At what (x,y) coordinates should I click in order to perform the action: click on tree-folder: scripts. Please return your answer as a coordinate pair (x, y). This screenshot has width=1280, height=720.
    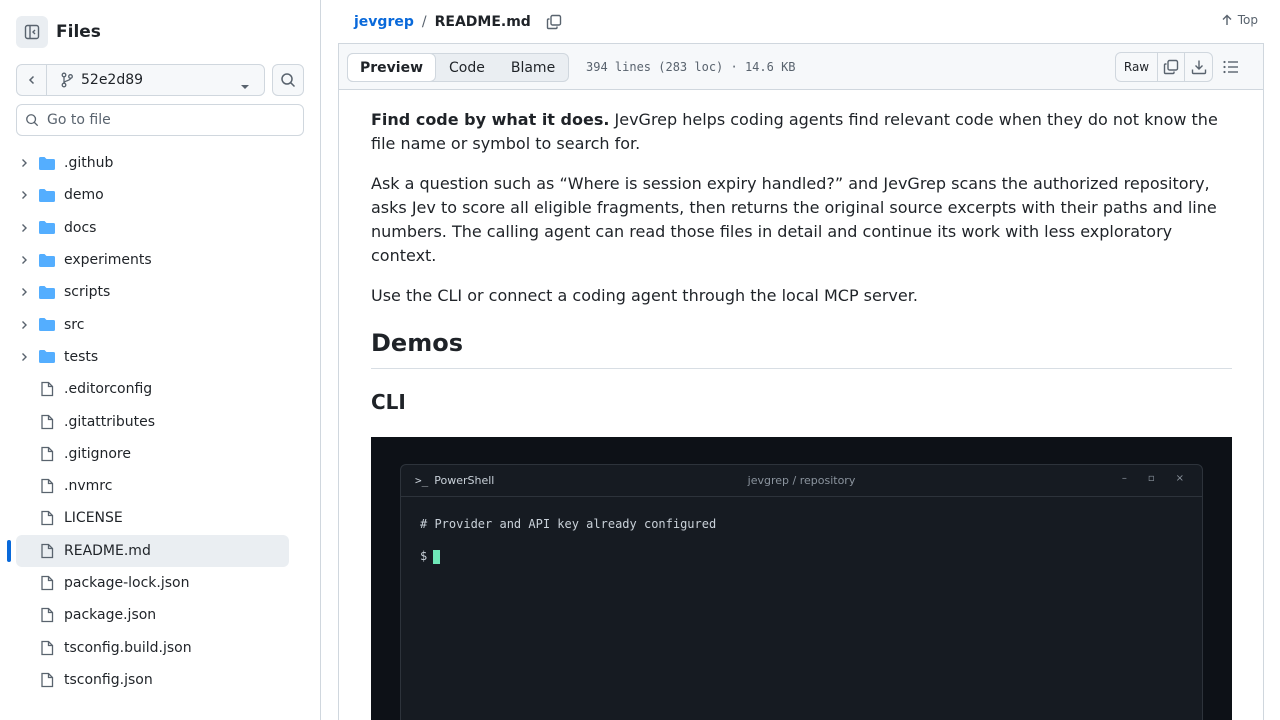
    Looking at the image, I should click on (152, 292).